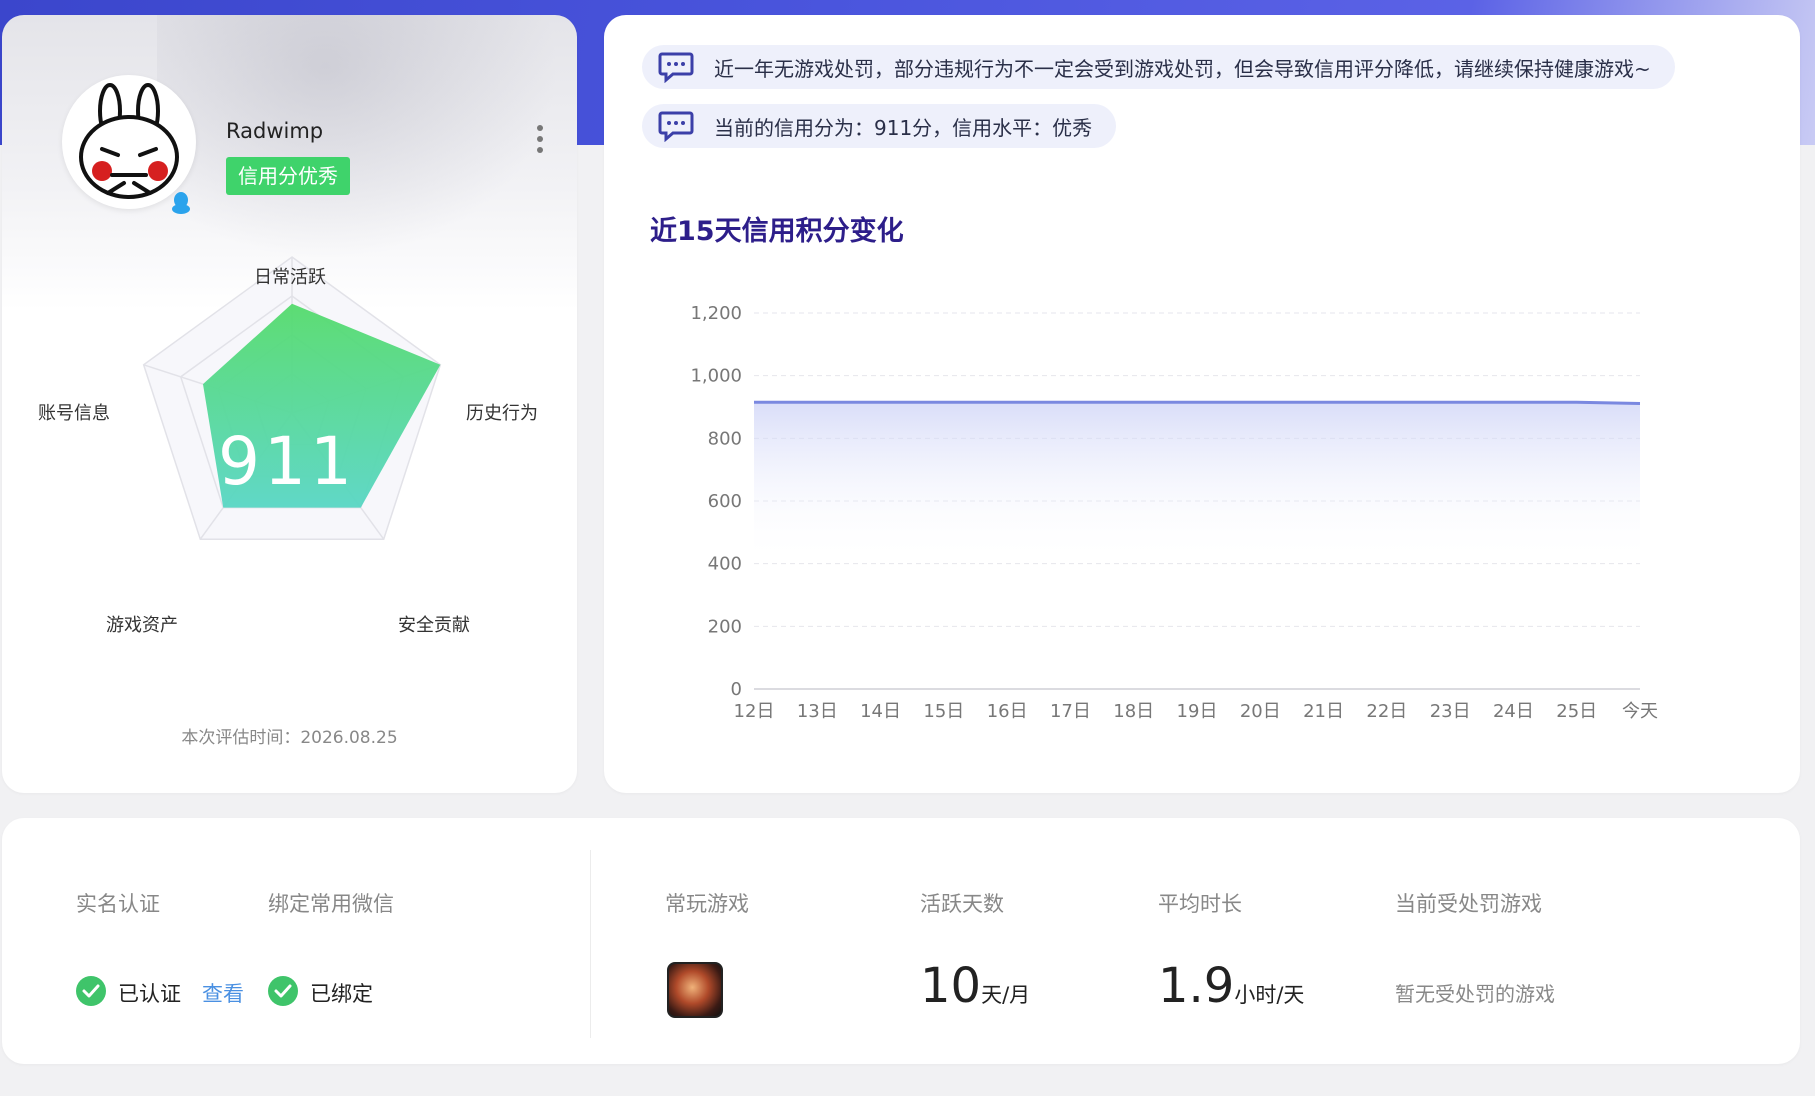  Describe the element at coordinates (1468, 904) in the screenshot. I see `penalty-games-label: 当前受处罚游戏` at that location.